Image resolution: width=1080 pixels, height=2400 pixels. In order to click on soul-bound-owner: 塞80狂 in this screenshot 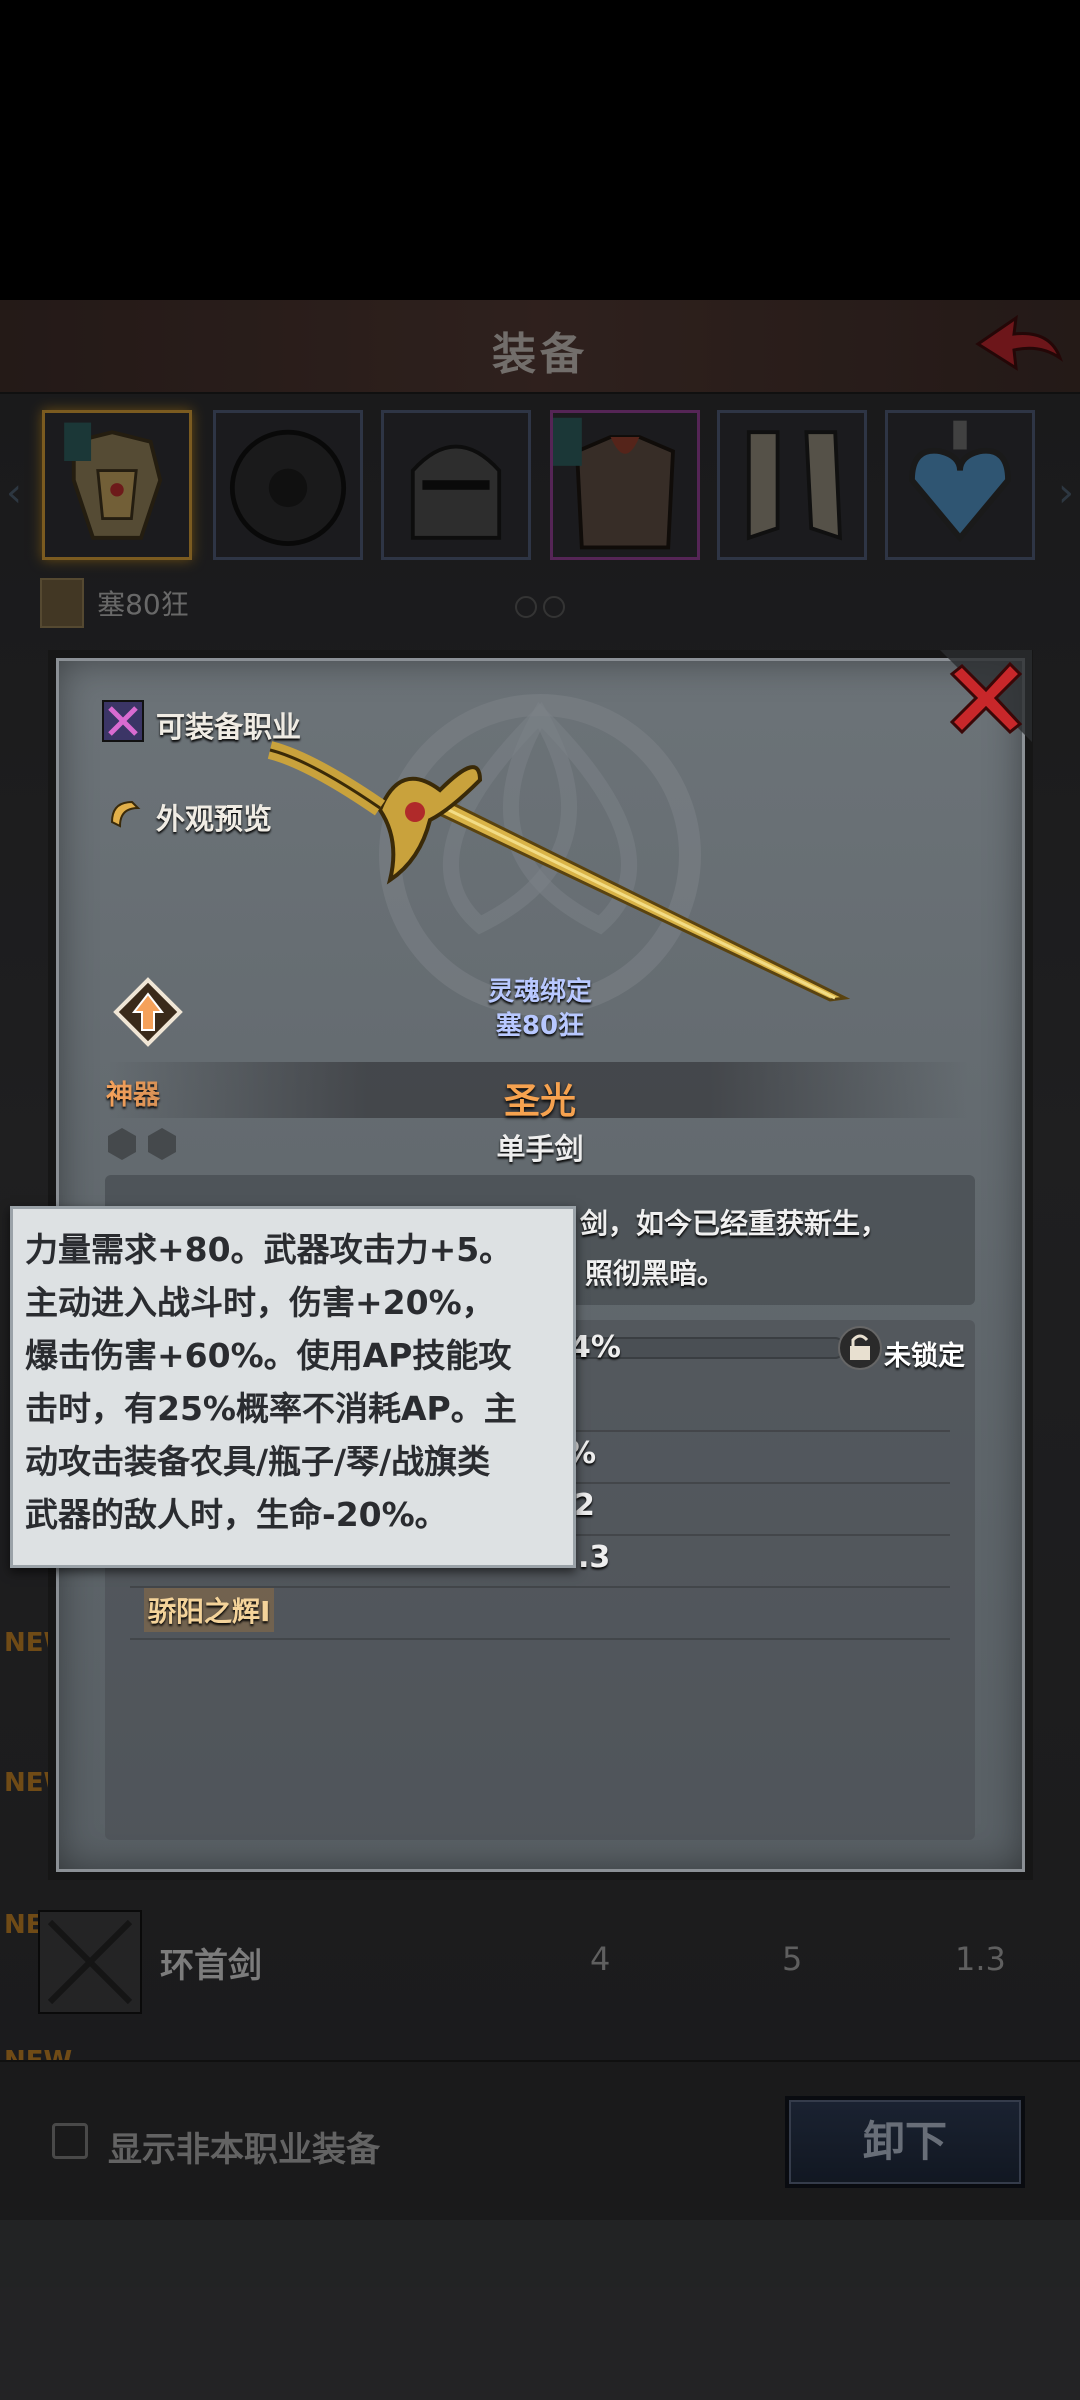, I will do `click(540, 1026)`.